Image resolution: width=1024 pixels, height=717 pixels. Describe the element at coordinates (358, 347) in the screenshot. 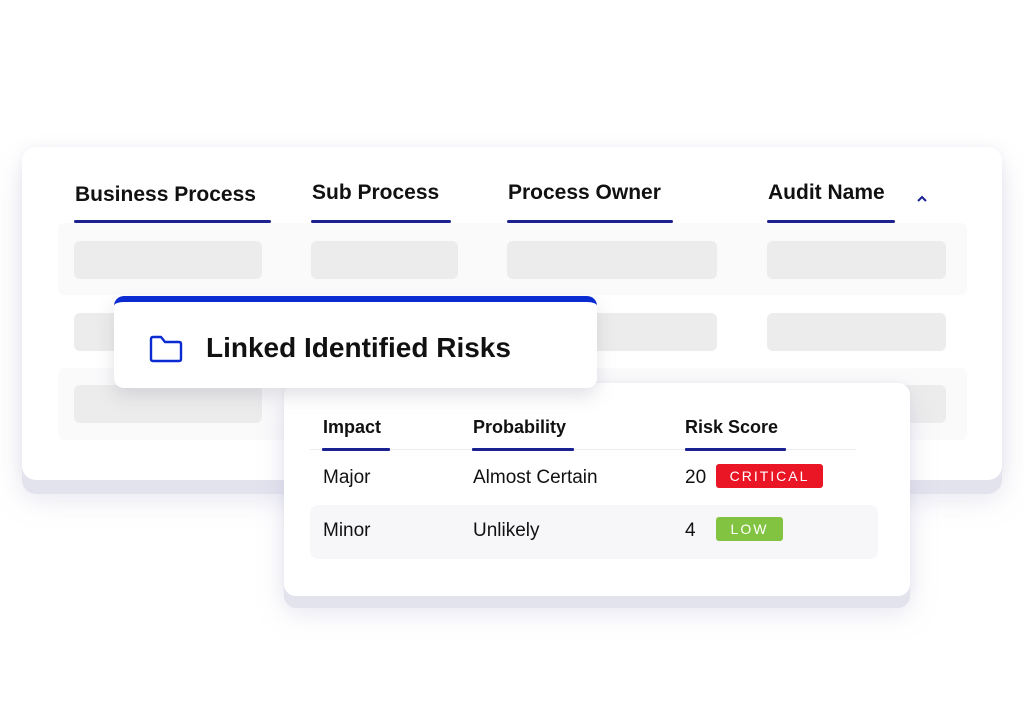

I see `linked-risks-title: Linked Identified Risks` at that location.